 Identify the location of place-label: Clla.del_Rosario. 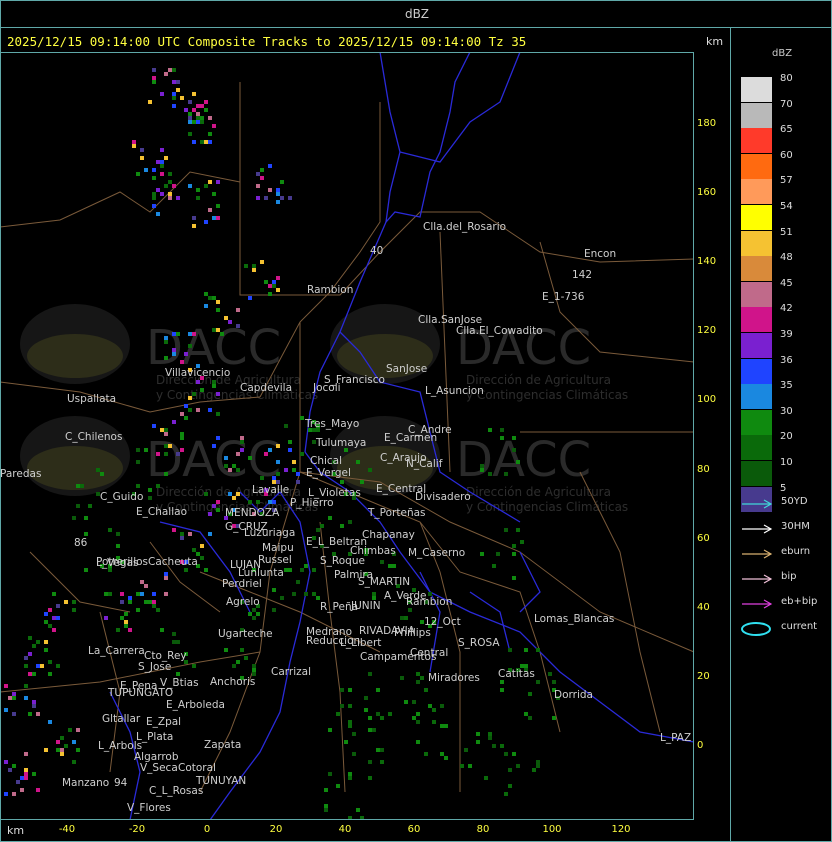
(464, 227).